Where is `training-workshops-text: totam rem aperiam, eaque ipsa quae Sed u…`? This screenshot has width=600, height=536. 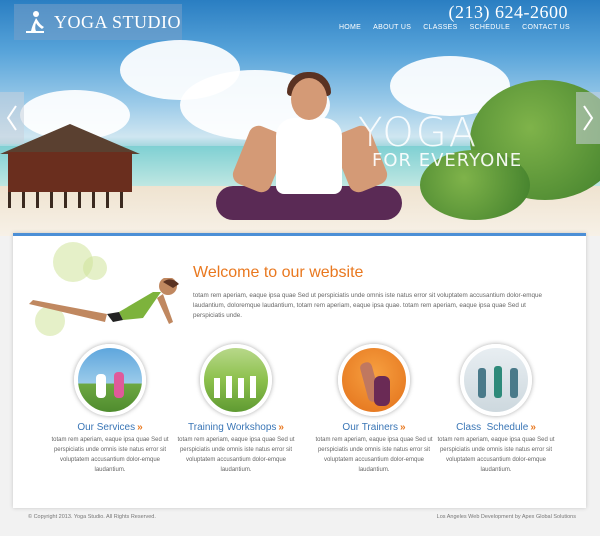
training-workshops-text: totam rem aperiam, eaque ipsa quae Sed u… is located at coordinates (236, 455).